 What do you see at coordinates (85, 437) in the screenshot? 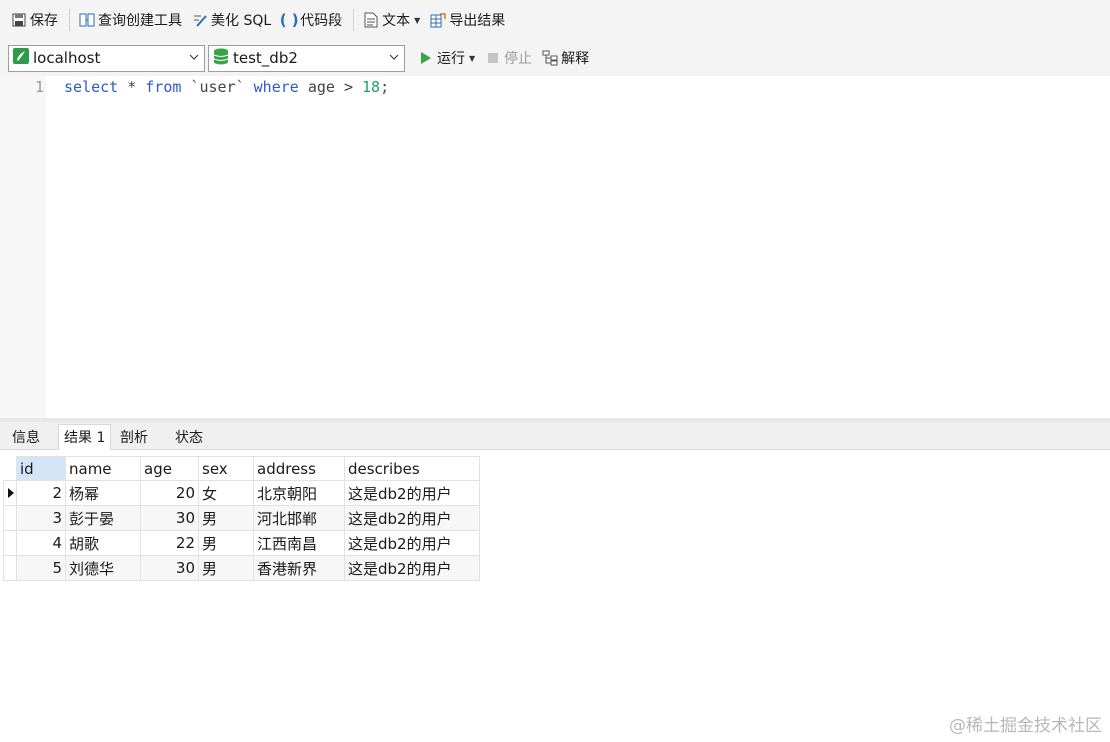
I see `tab-result-1: 结果 1` at bounding box center [85, 437].